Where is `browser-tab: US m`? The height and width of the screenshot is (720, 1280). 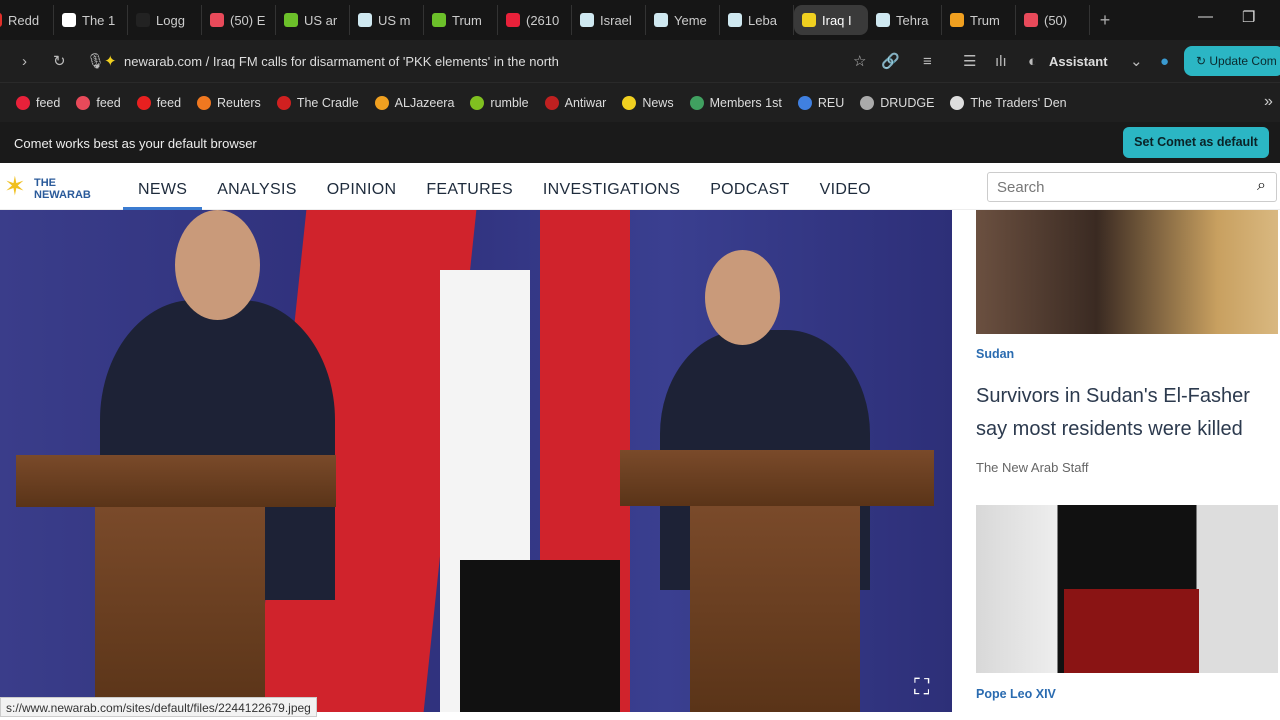
browser-tab: US m is located at coordinates (387, 20).